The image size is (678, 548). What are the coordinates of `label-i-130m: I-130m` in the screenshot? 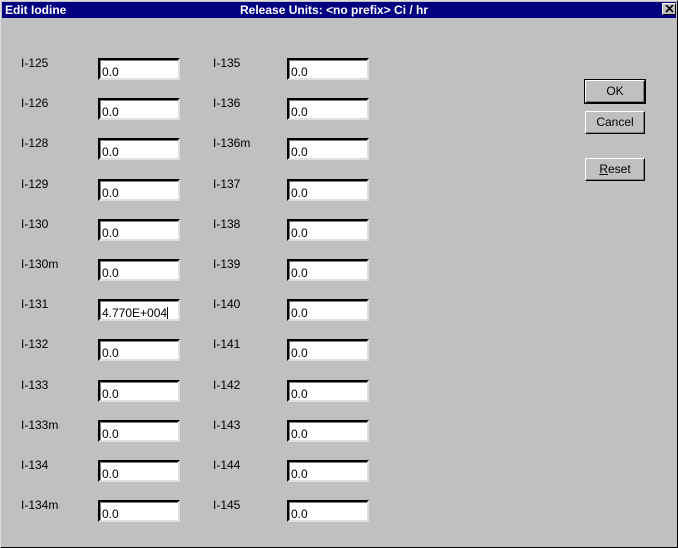 It's located at (40, 264).